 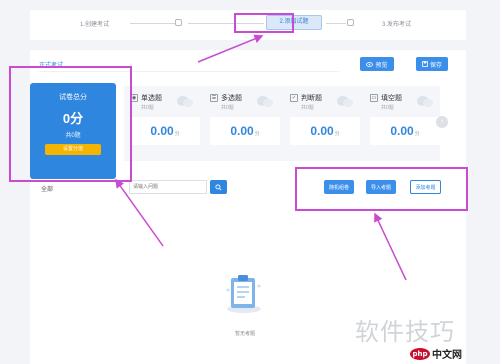 What do you see at coordinates (405, 332) in the screenshot?
I see `watermark-text: 软件技巧` at bounding box center [405, 332].